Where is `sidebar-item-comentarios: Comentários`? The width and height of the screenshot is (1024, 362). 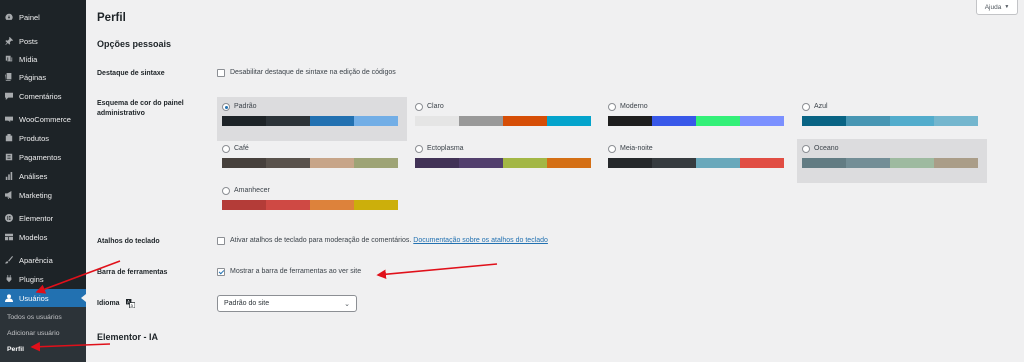
sidebar-item-comentarios: Comentários is located at coordinates (43, 96).